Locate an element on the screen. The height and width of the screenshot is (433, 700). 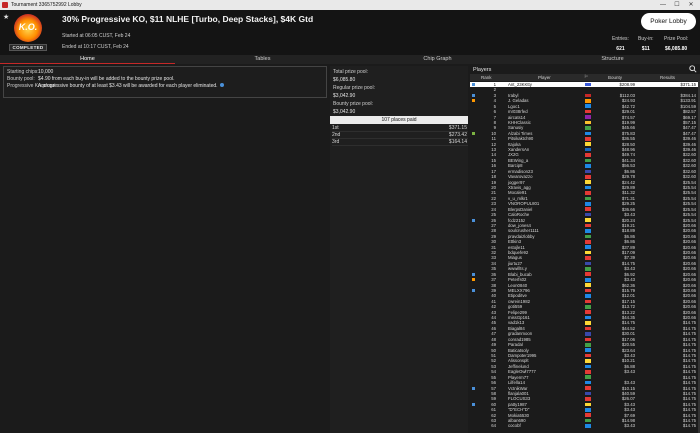
player-result: $32.60 is located at coordinates (689, 166).